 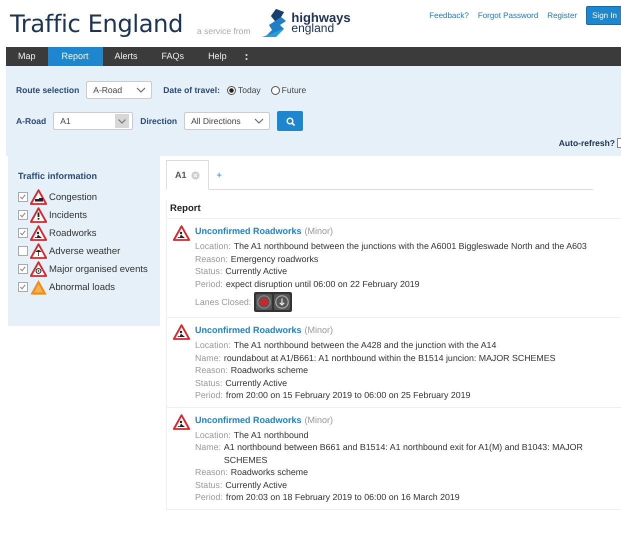 I want to click on detail-line: Reason: Emergency roadworks, so click(x=257, y=258).